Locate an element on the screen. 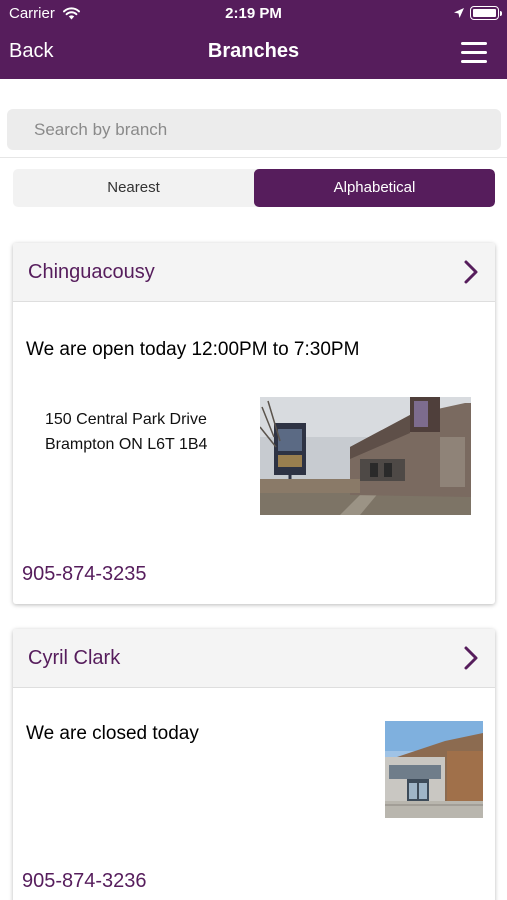 This screenshot has height=900, width=507. search-input is located at coordinates (254, 129).